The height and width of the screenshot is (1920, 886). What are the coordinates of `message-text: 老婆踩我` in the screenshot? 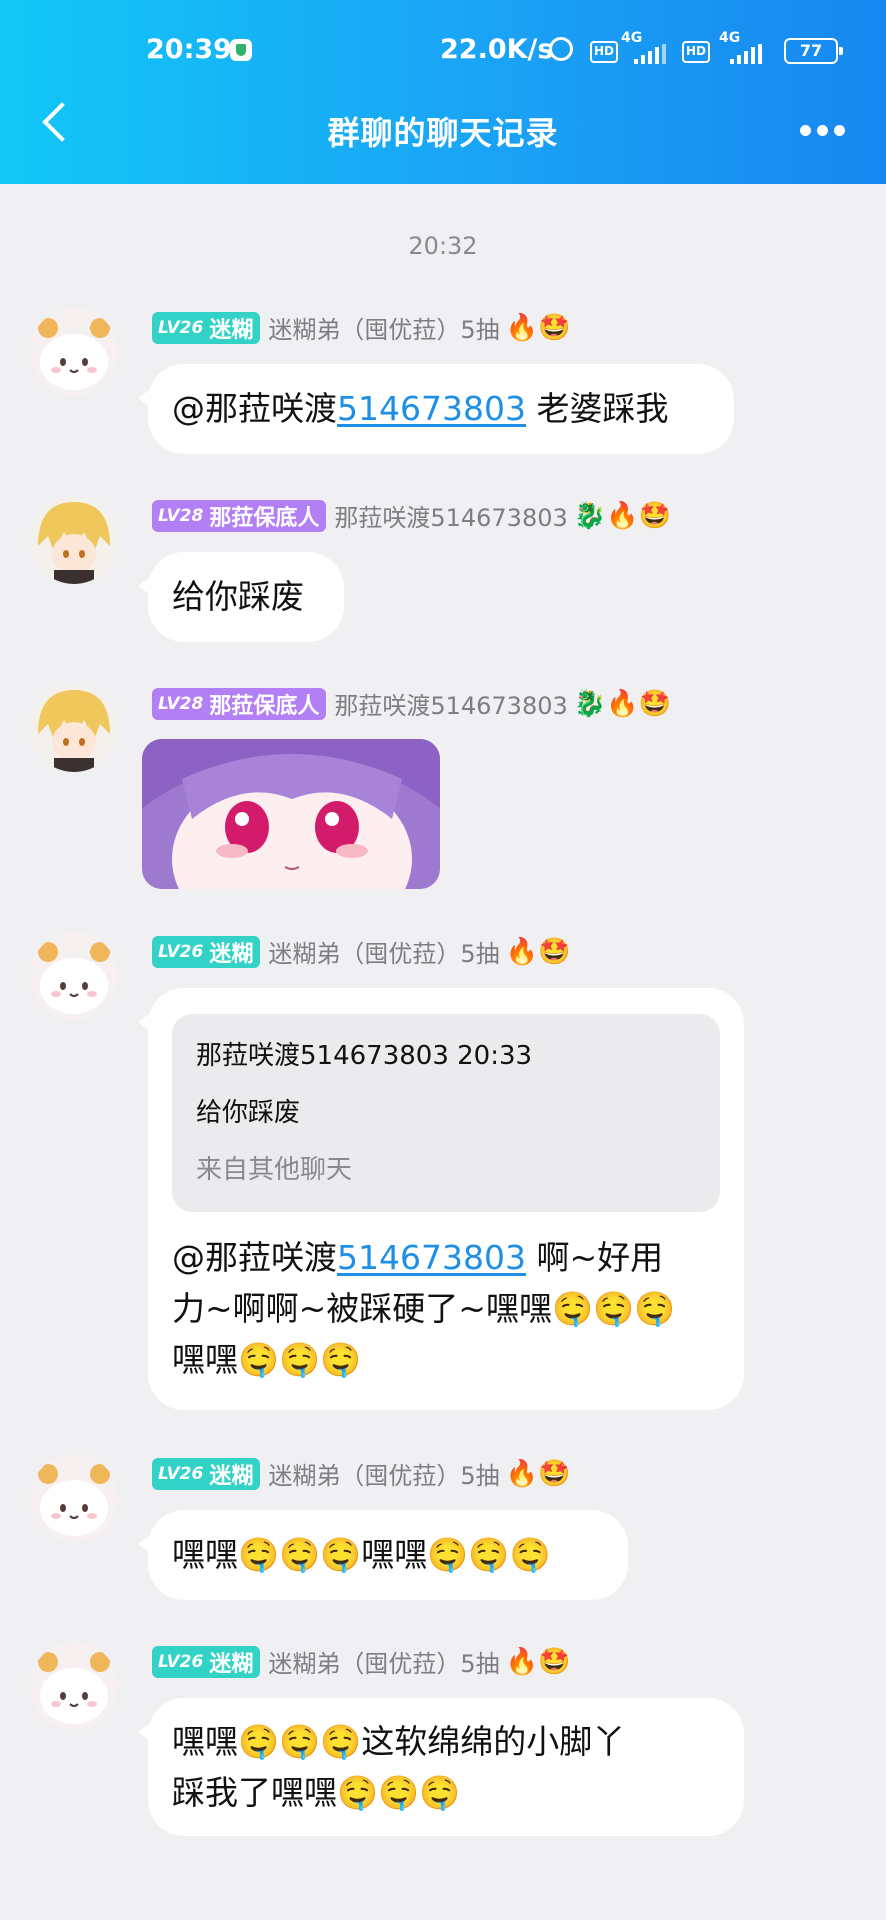 It's located at (597, 408).